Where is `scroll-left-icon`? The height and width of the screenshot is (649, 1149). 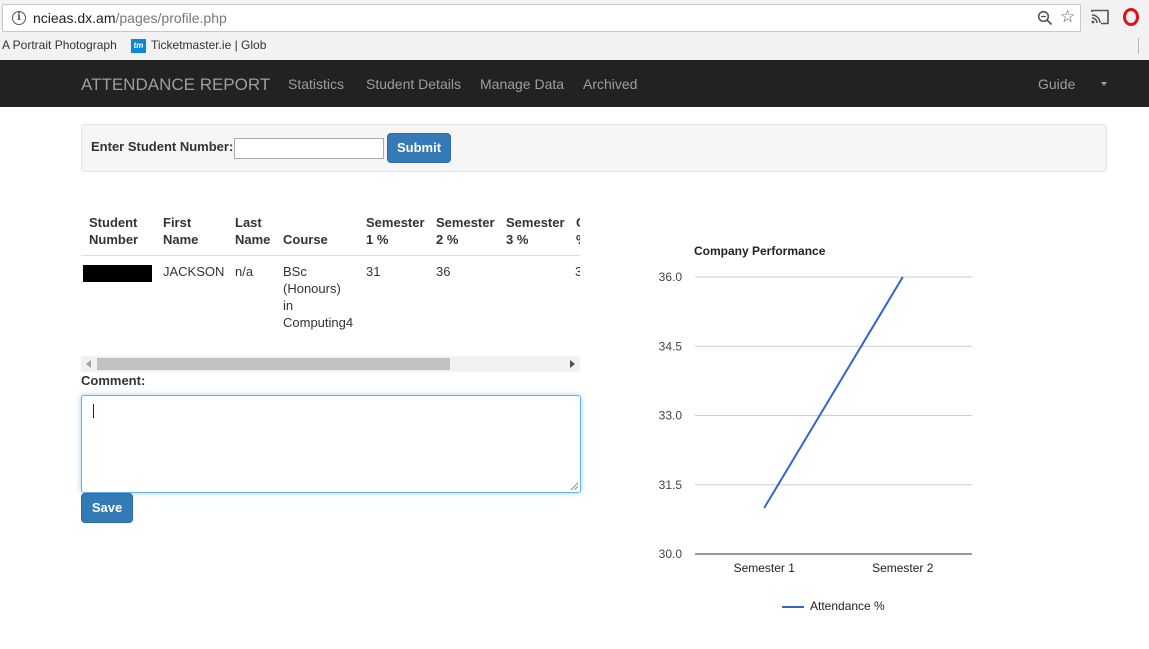 scroll-left-icon is located at coordinates (88, 364).